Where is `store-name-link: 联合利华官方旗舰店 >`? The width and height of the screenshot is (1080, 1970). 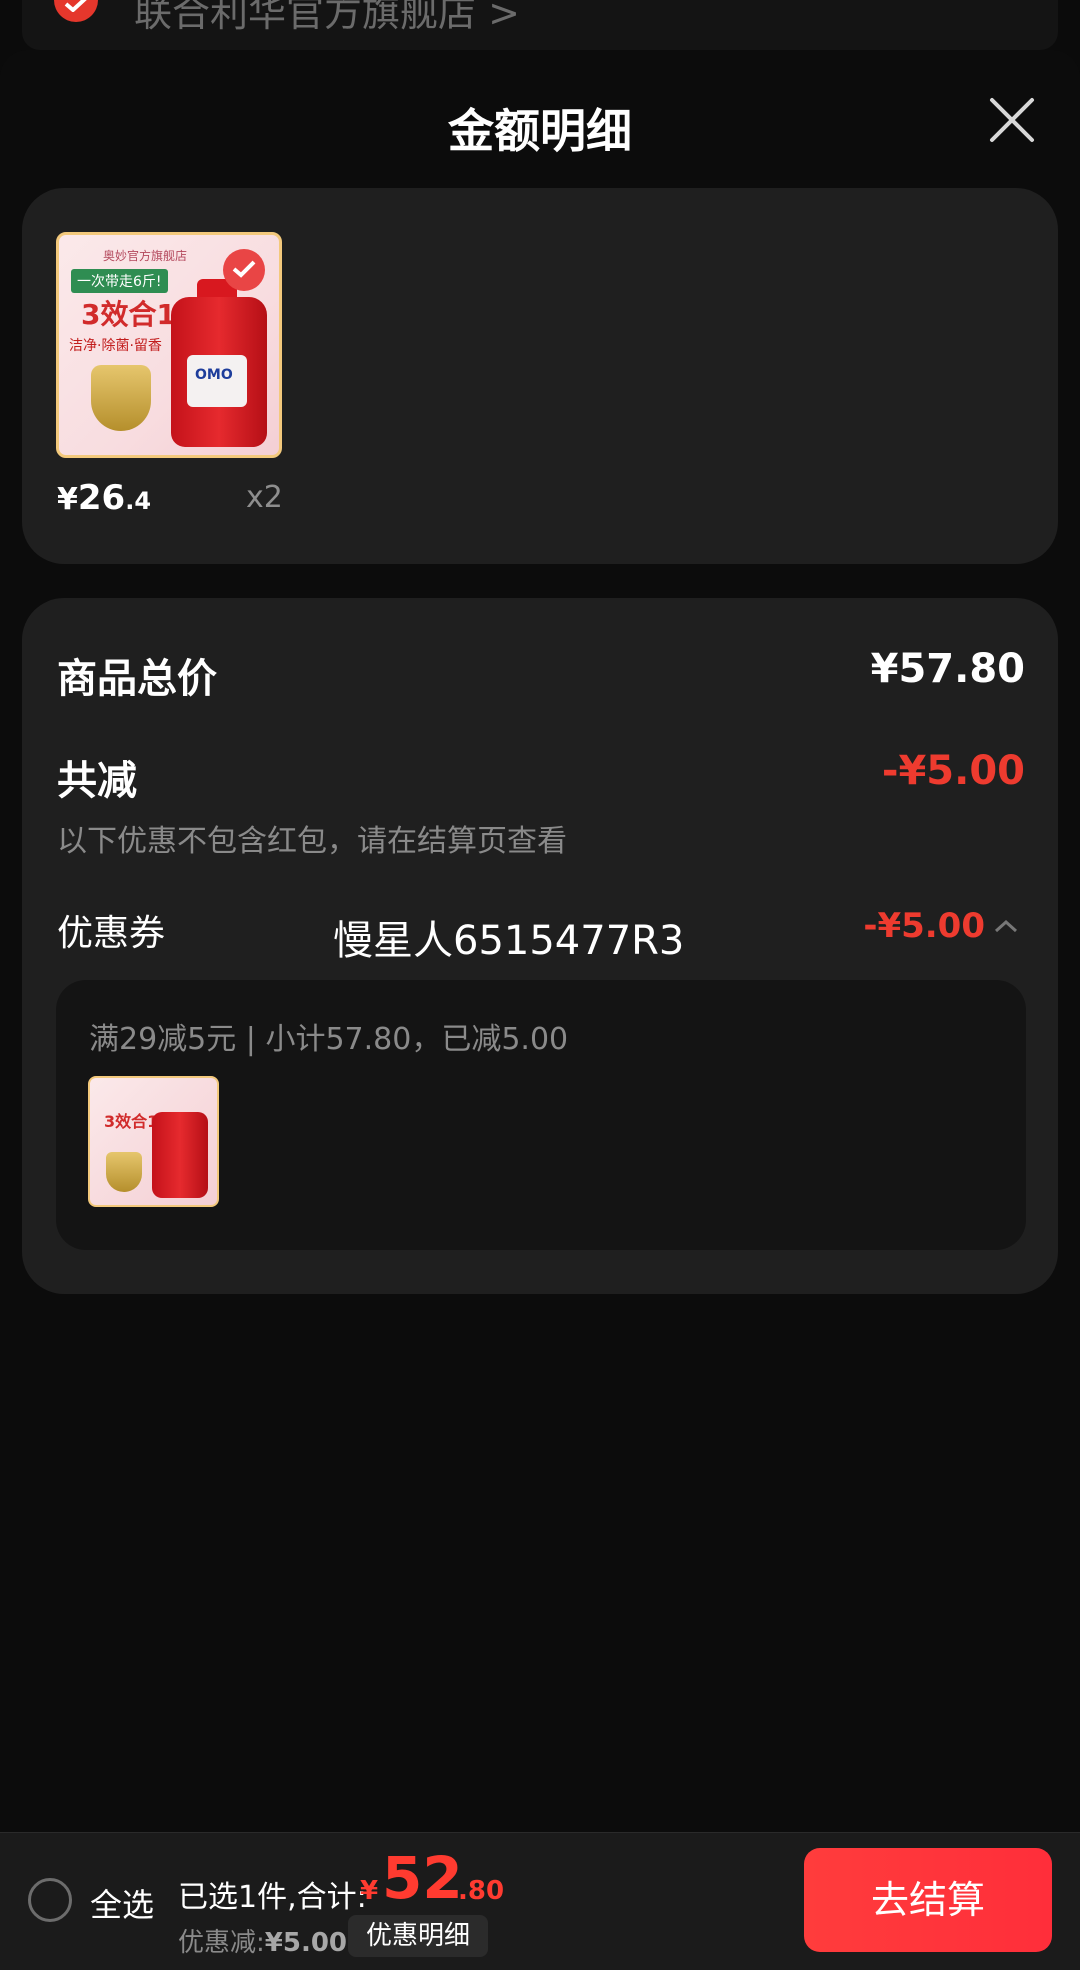
store-name-link: 联合利华官方旗舰店 > is located at coordinates (327, 18).